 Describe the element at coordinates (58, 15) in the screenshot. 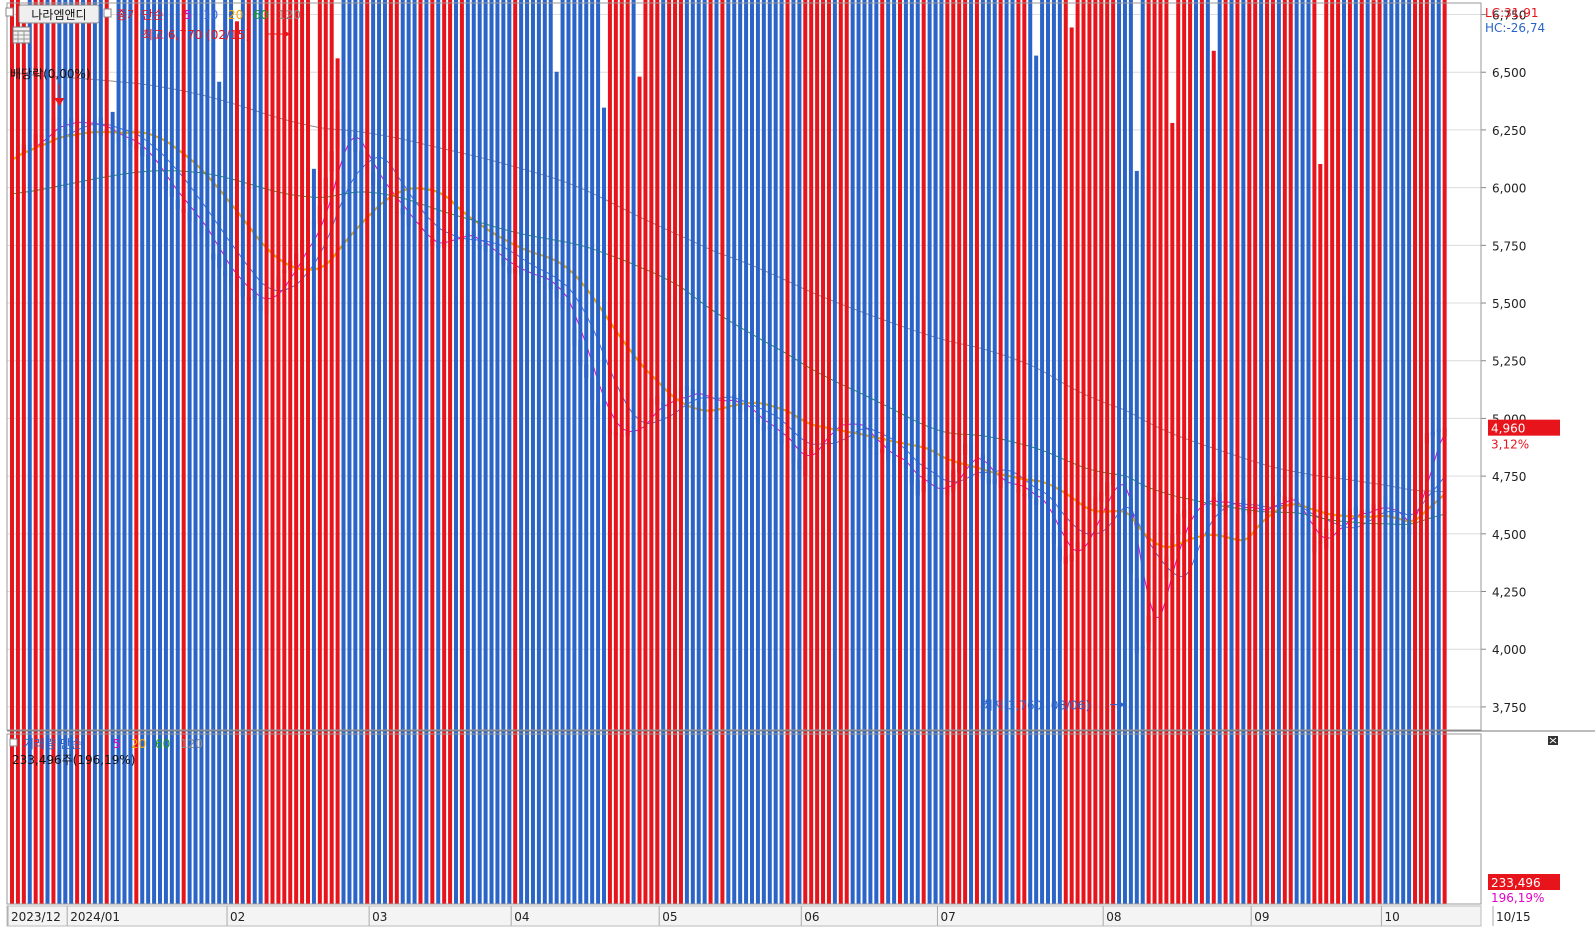

I see `stock-name-label: 나라엠앤디` at that location.